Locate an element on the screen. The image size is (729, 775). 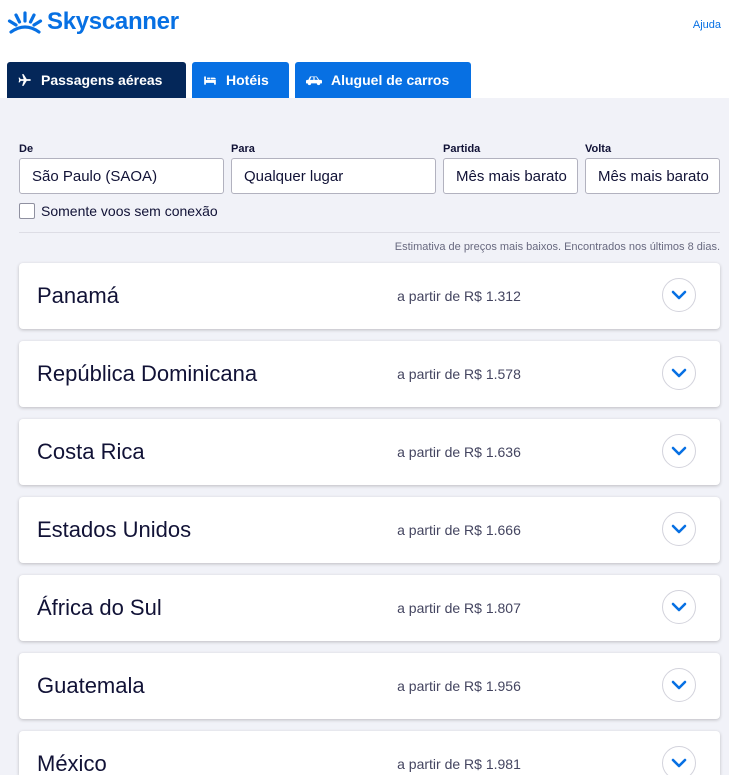
car-icon is located at coordinates (314, 80).